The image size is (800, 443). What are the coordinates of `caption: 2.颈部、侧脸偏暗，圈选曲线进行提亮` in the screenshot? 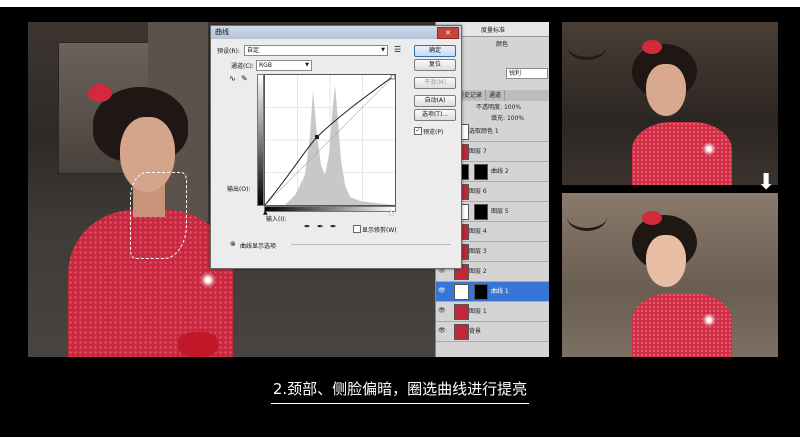 It's located at (400, 391).